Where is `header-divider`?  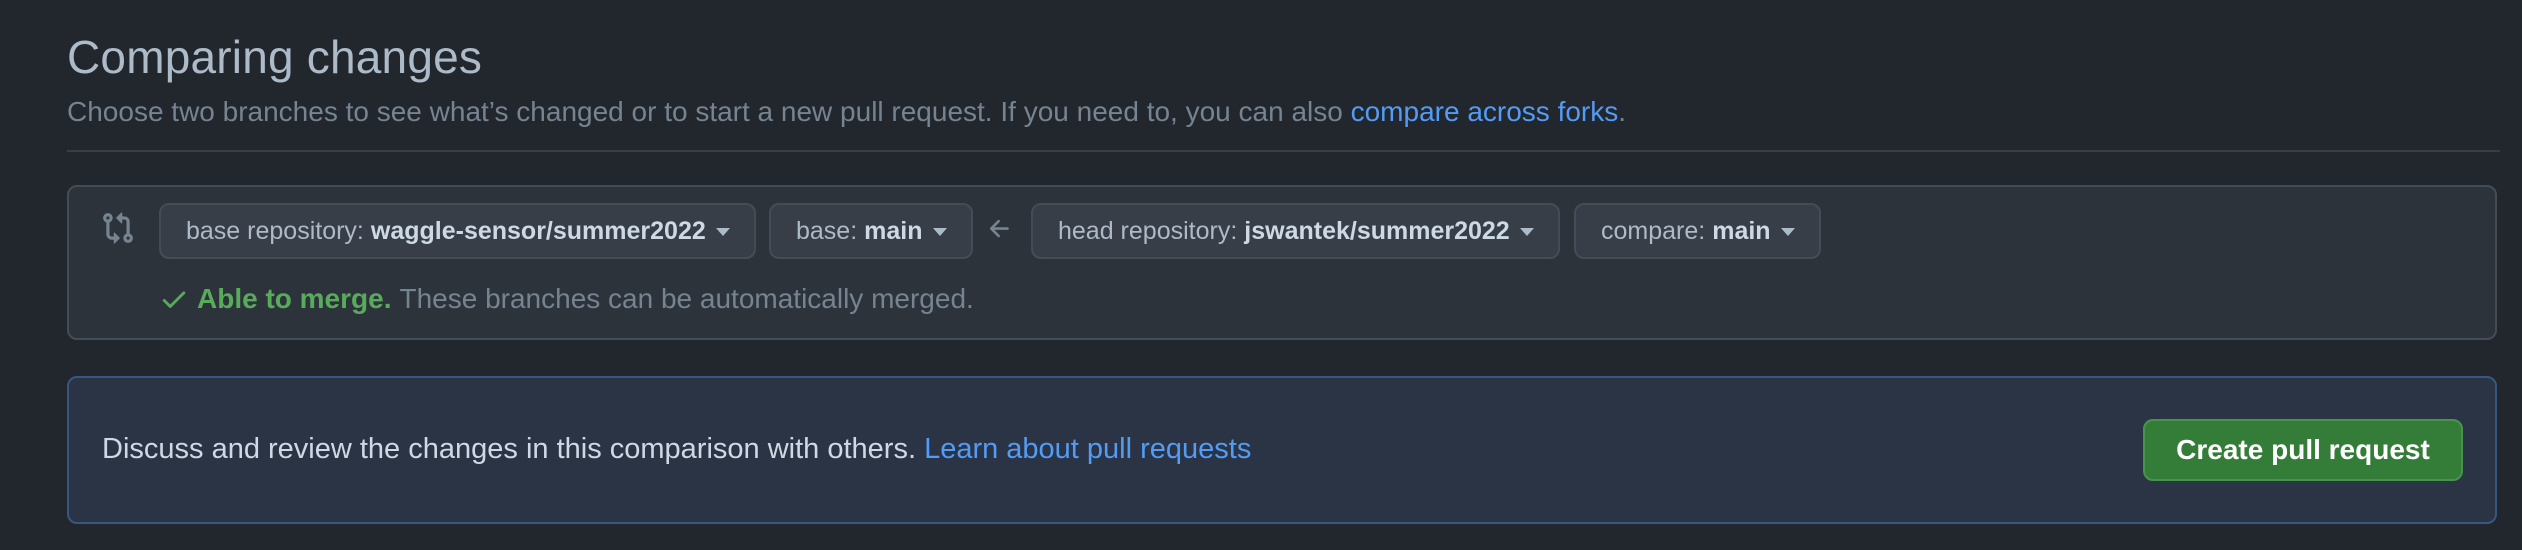
header-divider is located at coordinates (1283, 151).